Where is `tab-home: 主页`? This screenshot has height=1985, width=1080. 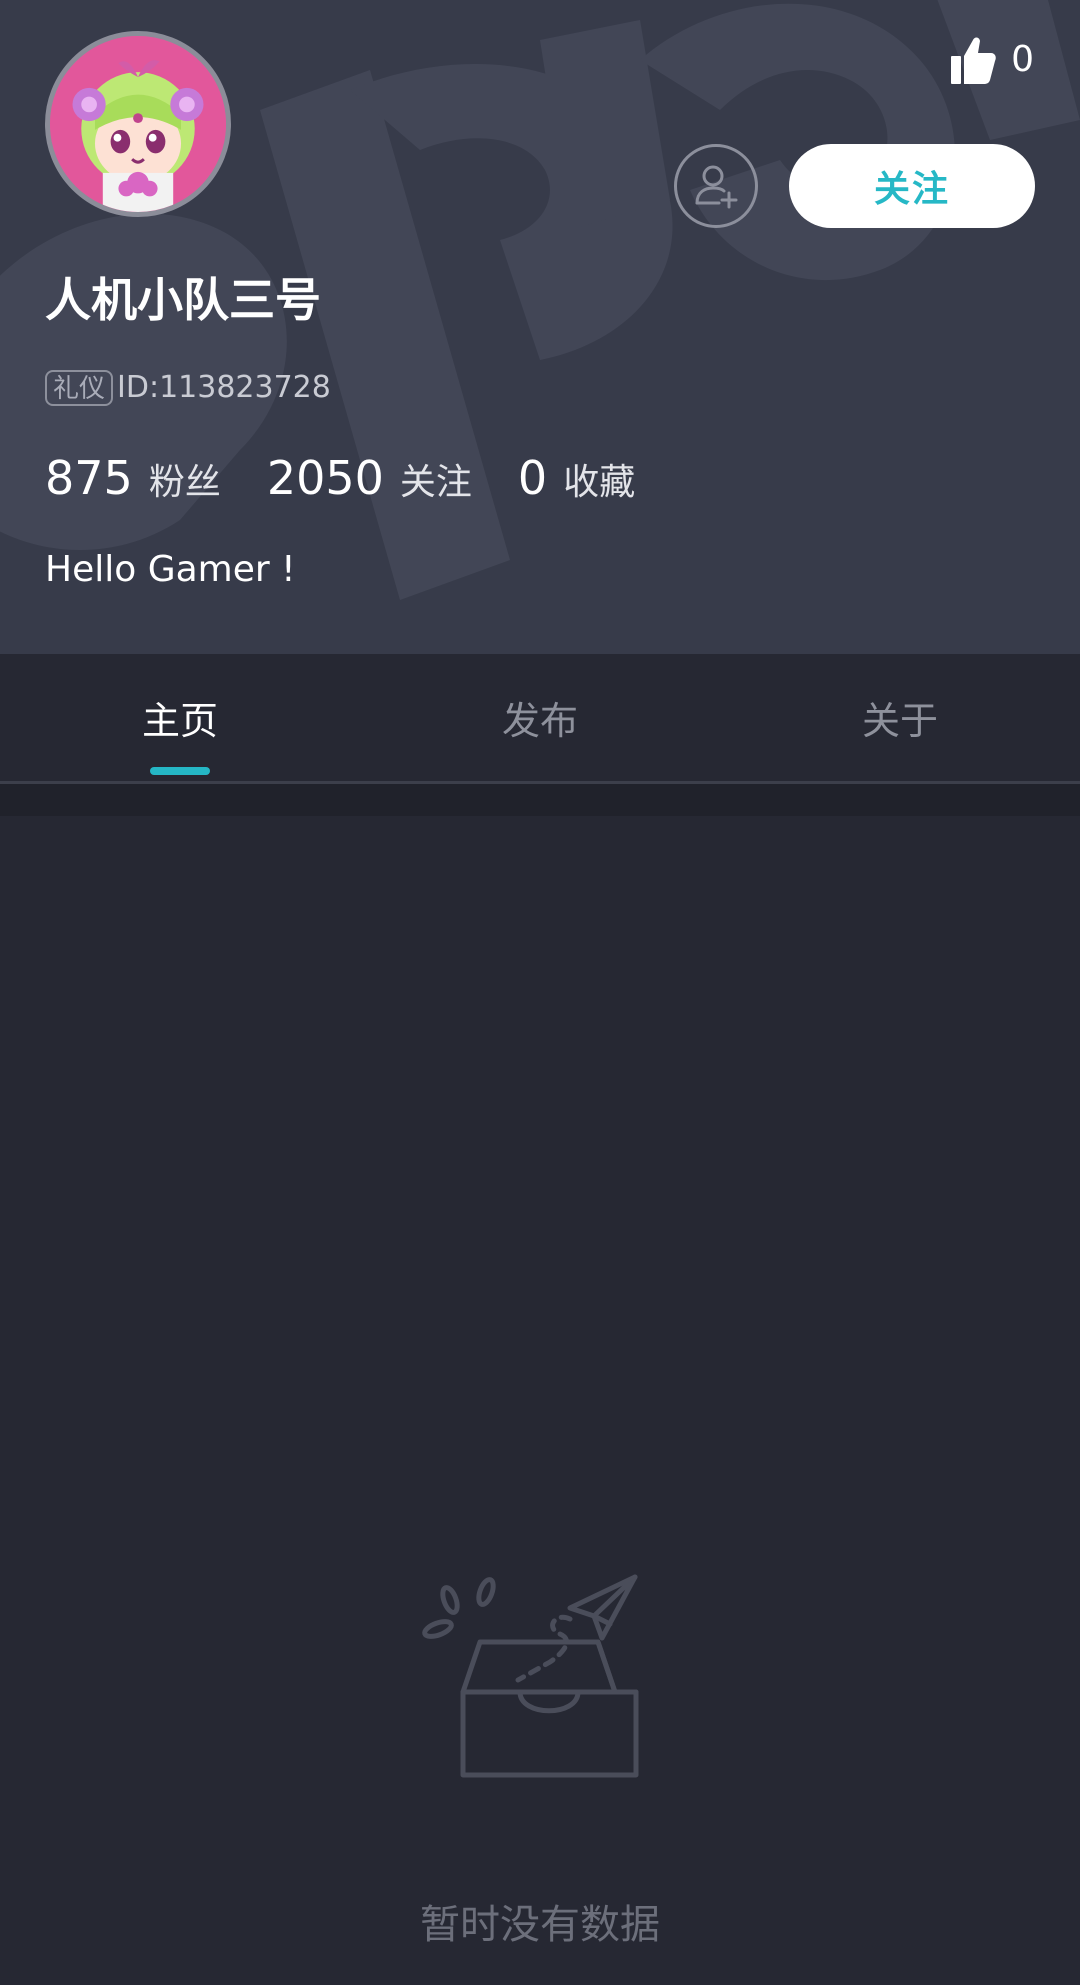 tab-home: 主页 is located at coordinates (180, 717).